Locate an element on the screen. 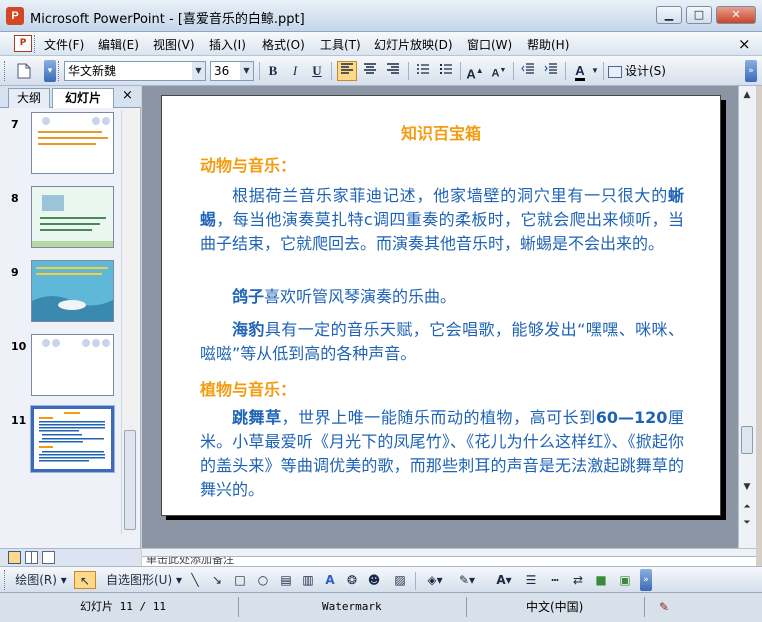 This screenshot has height=622, width=762. draw-menu-button: 绘图(R) ▾ is located at coordinates (41, 580).